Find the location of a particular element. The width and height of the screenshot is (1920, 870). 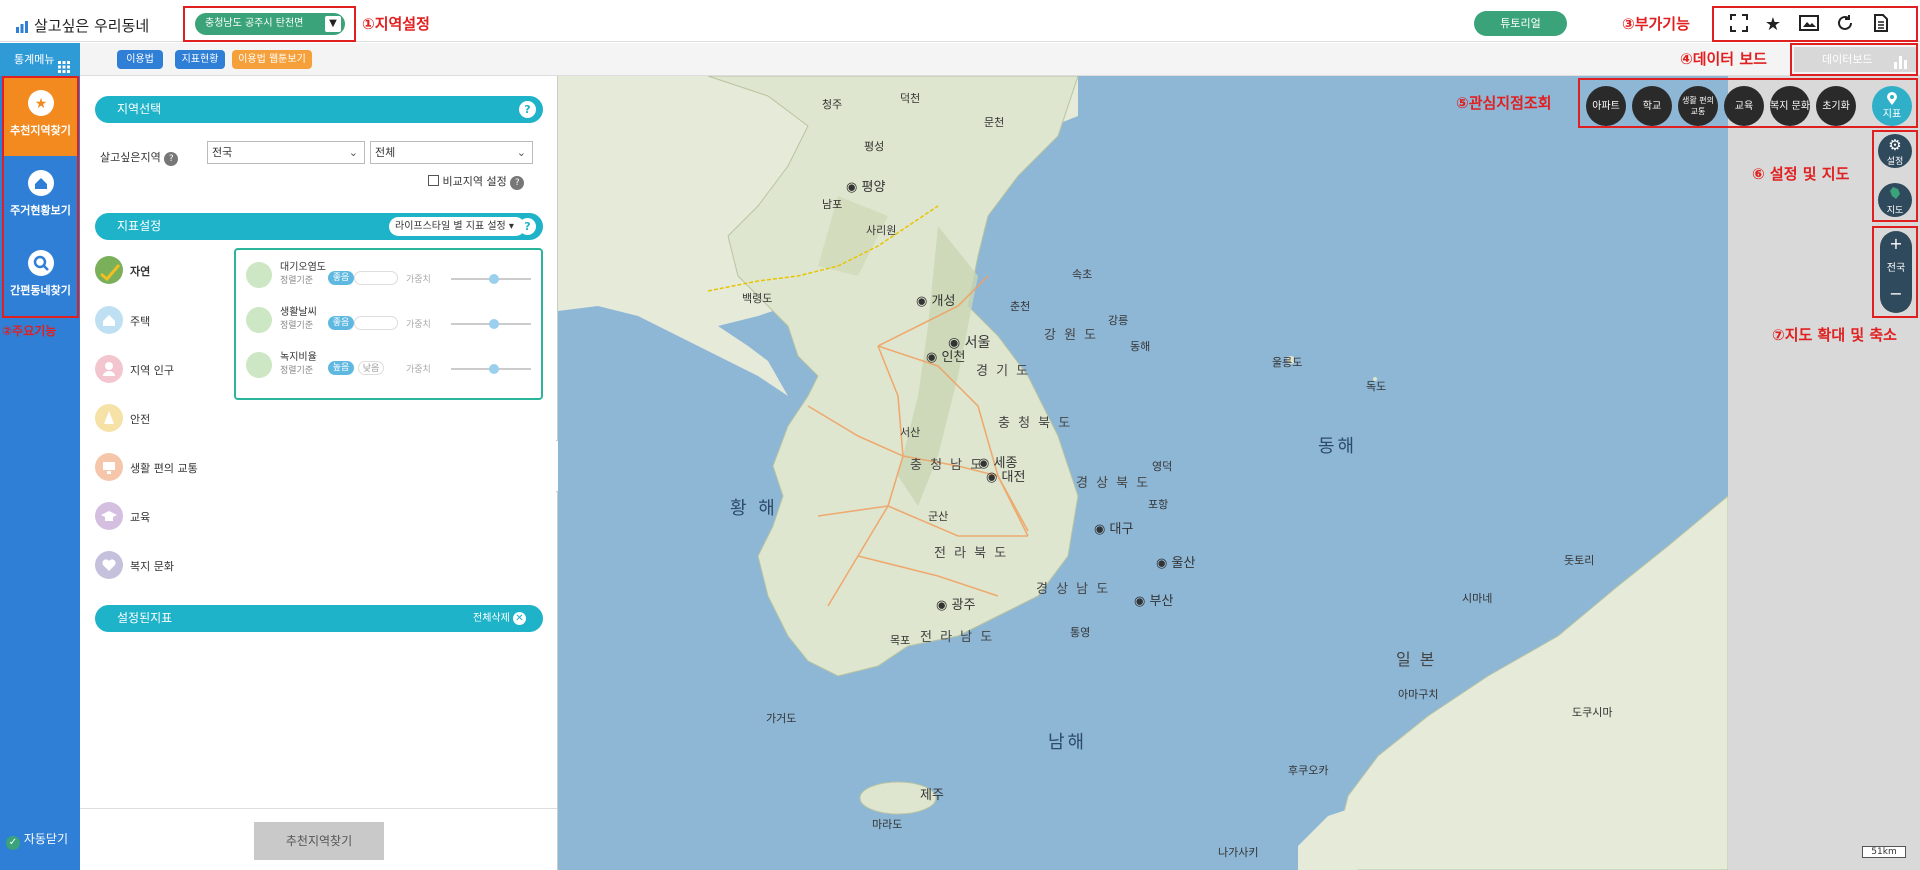

map-place: 덕천 is located at coordinates (910, 98).